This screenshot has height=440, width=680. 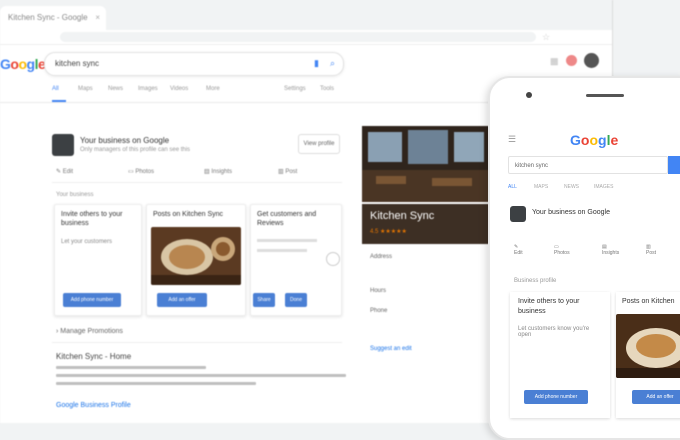 I want to click on phone-card-title-line2: business, so click(x=532, y=311).